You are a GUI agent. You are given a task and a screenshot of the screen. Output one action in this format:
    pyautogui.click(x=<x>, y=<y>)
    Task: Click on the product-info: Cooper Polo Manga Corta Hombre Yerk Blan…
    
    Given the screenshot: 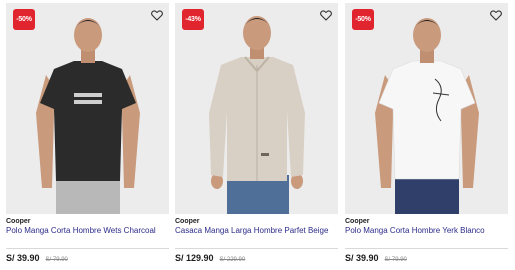 What is the action you would take?
    pyautogui.click(x=426, y=241)
    